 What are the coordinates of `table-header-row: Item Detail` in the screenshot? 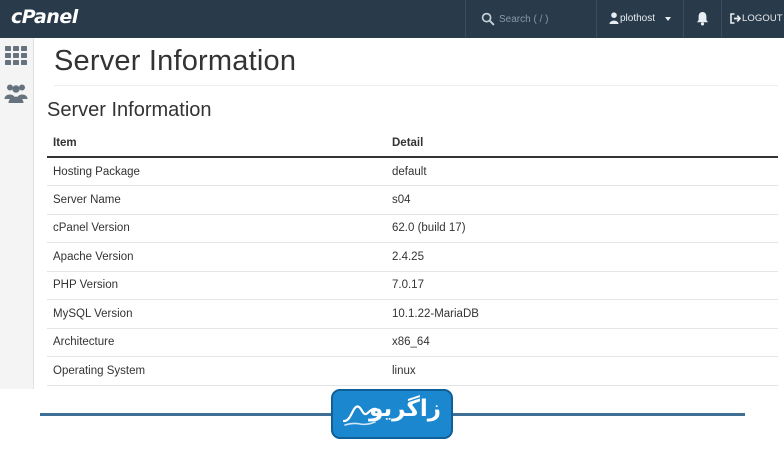 It's located at (412, 143).